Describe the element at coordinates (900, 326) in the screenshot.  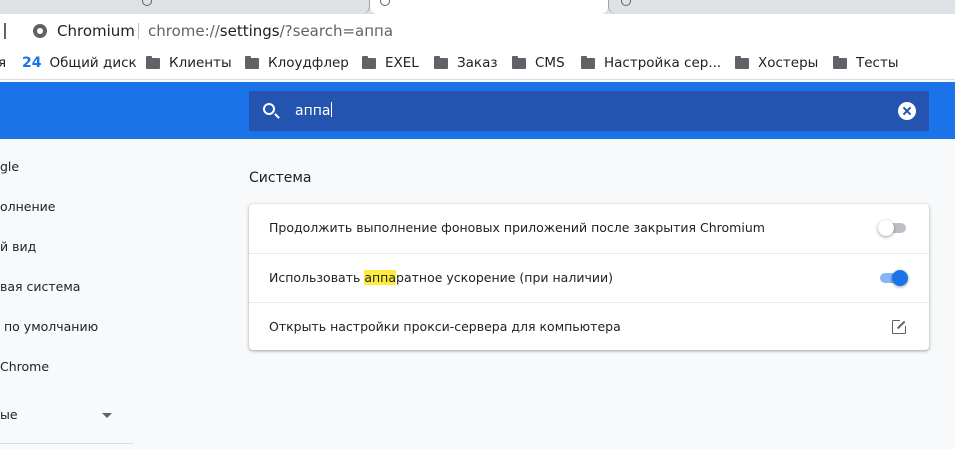
I see `open-external-icon` at that location.